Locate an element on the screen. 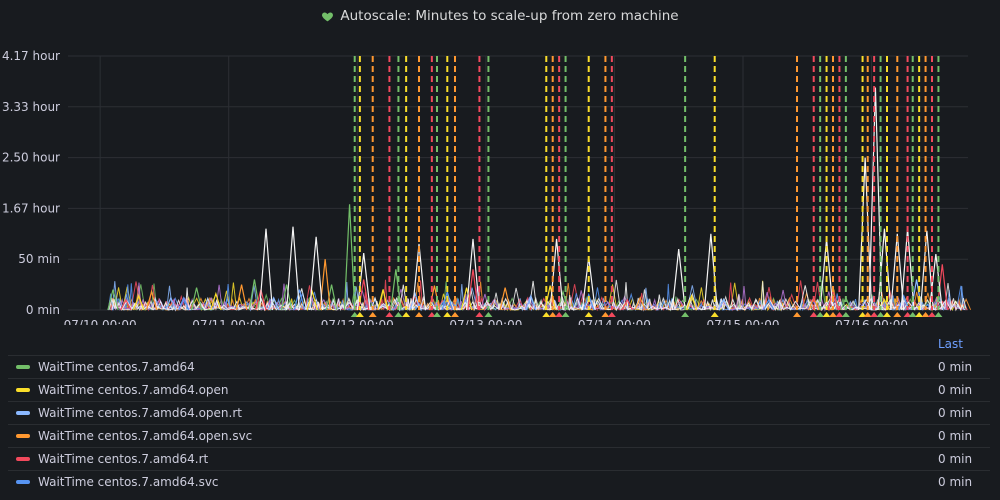 Image resolution: width=1000 pixels, height=500 pixels. x-tick-label: 07/16 00:00 is located at coordinates (871, 321).